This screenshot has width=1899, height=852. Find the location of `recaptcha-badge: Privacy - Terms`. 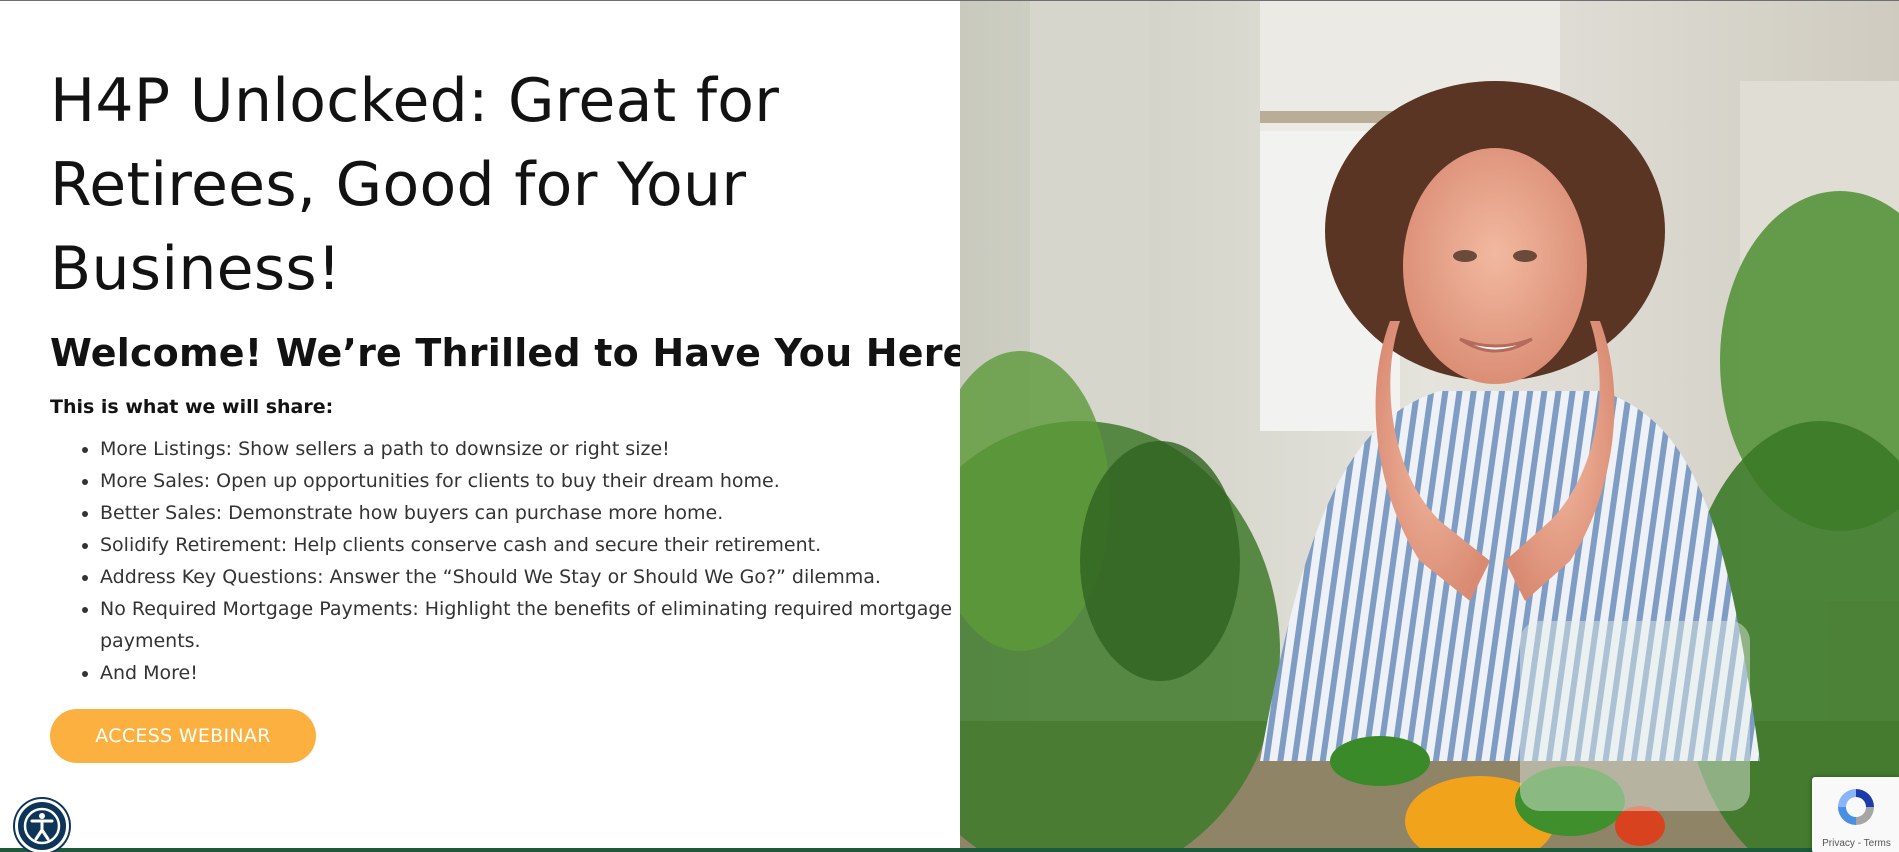

recaptcha-badge: Privacy - Terms is located at coordinates (1855, 814).